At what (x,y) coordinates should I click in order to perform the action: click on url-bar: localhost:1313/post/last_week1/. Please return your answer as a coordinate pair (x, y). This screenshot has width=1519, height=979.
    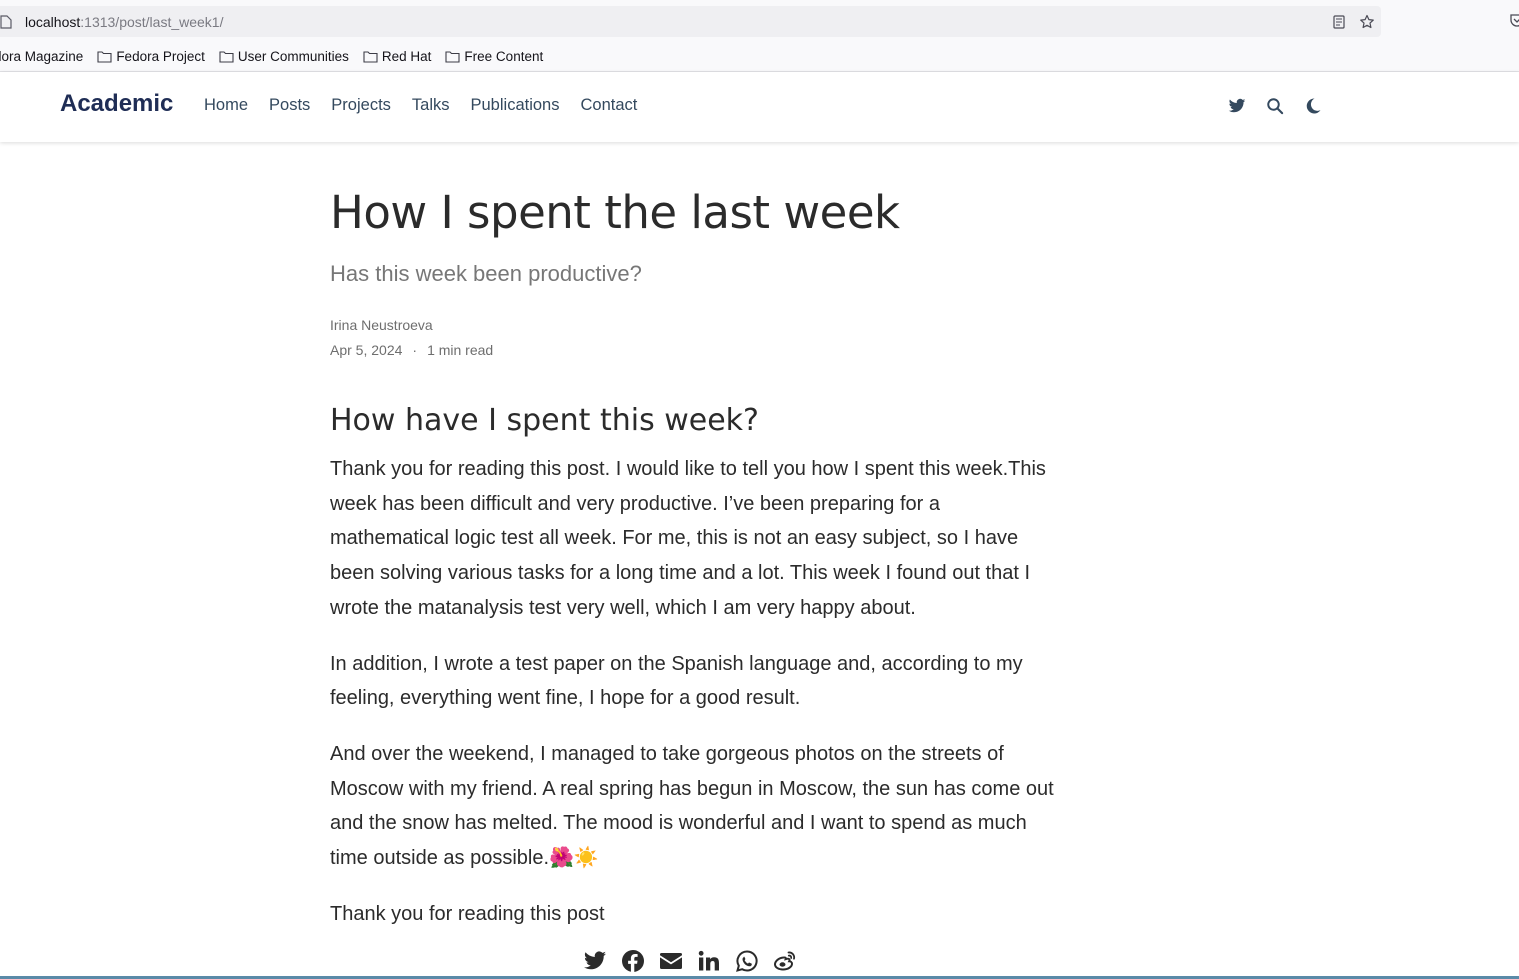
    Looking at the image, I should click on (690, 21).